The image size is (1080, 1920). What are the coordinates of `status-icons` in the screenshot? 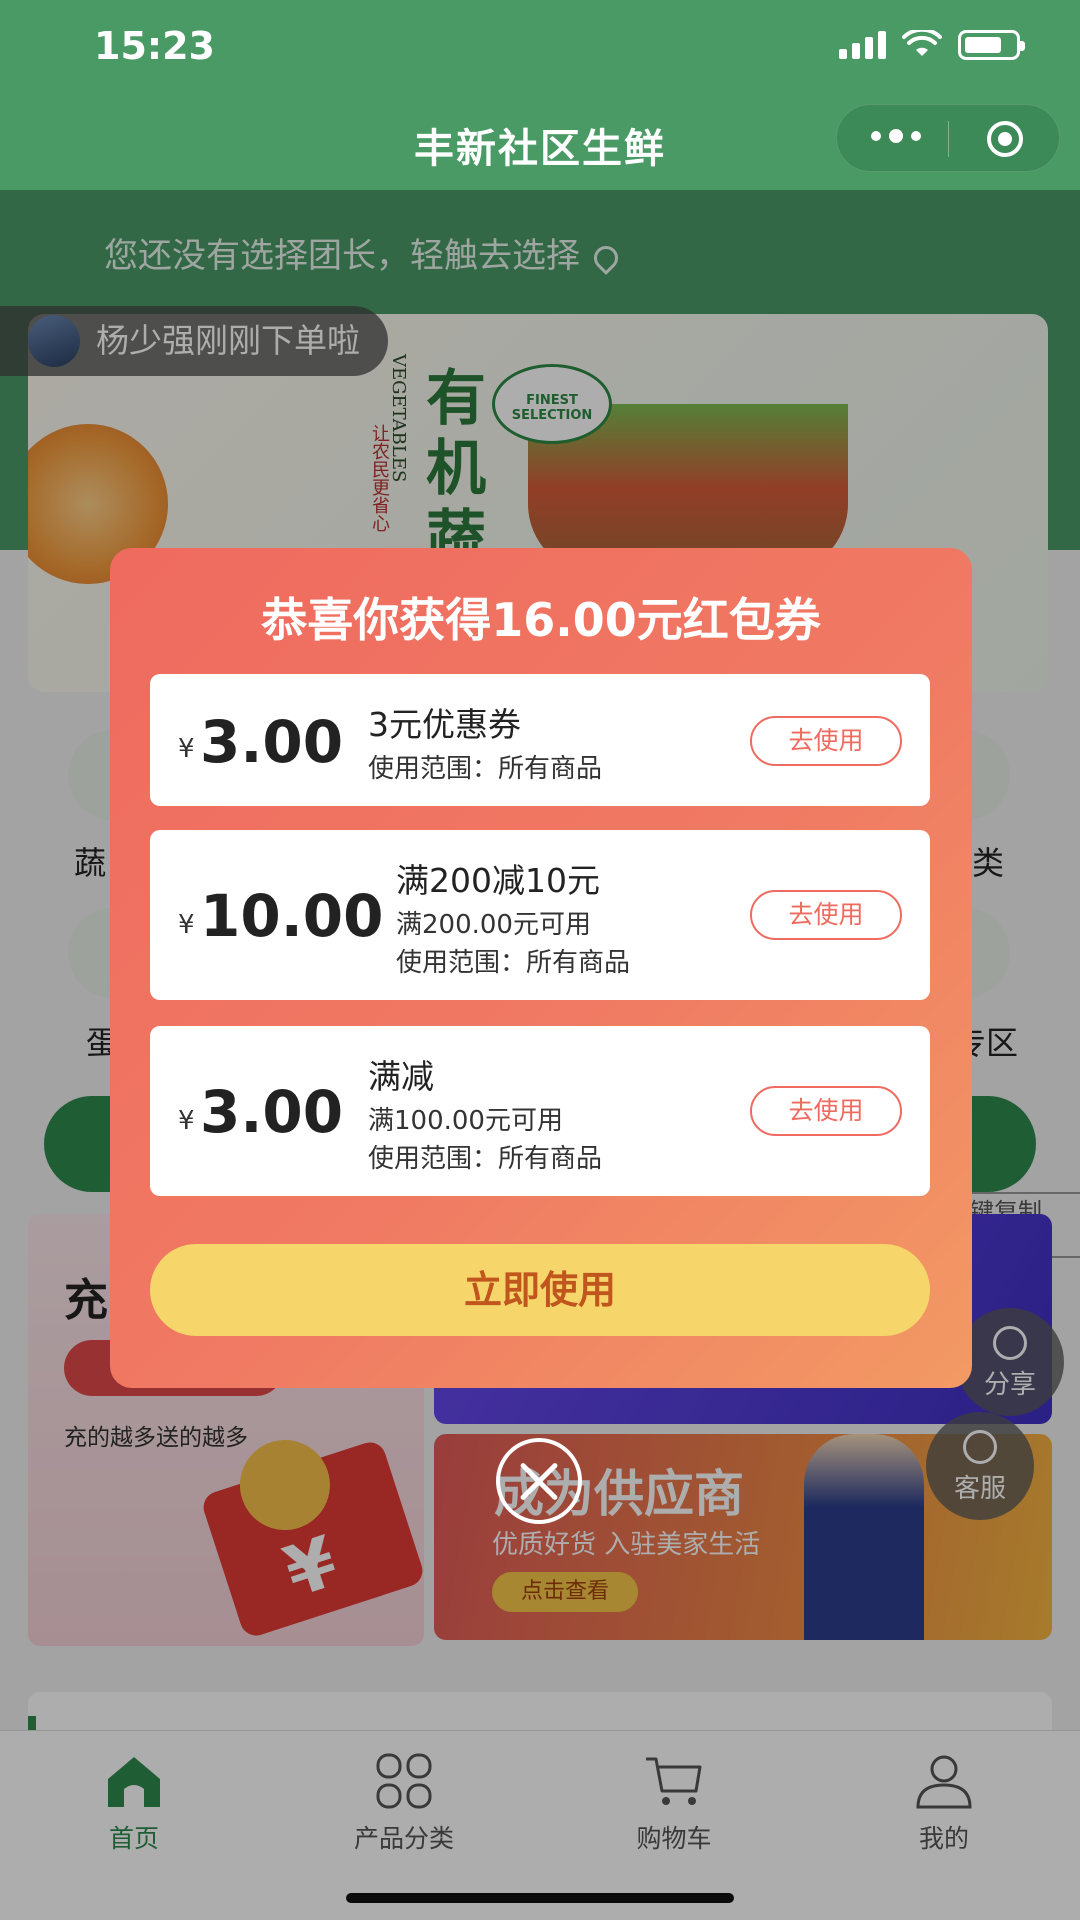 It's located at (932, 45).